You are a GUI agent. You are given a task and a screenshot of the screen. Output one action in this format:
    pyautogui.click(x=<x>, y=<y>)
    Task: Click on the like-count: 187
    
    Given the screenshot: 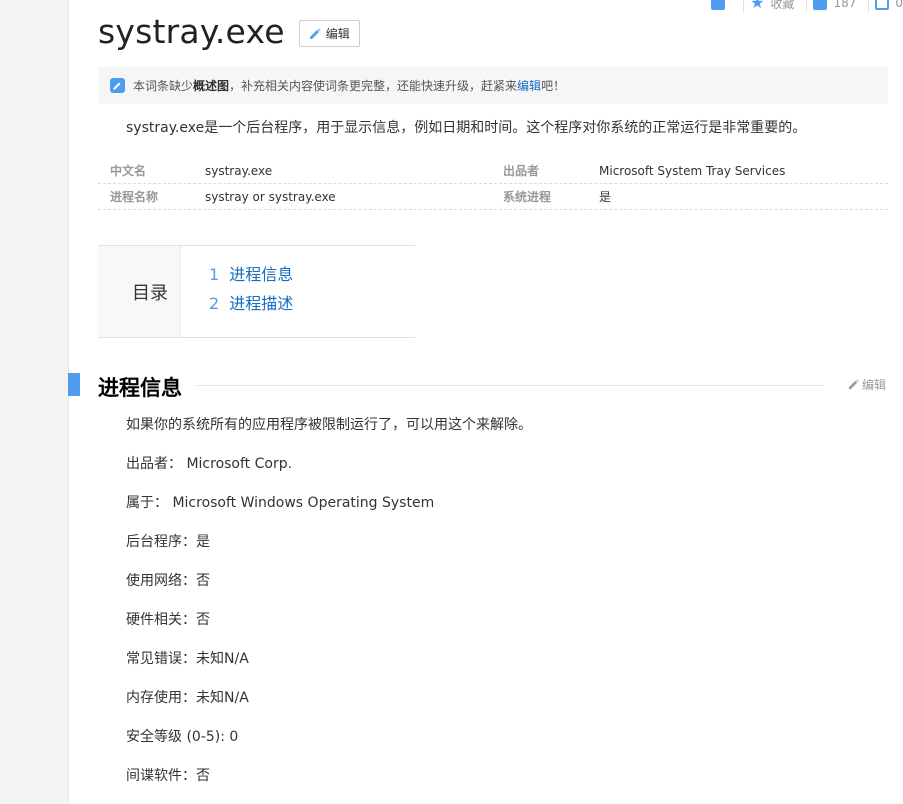 What is the action you would take?
    pyautogui.click(x=845, y=5)
    